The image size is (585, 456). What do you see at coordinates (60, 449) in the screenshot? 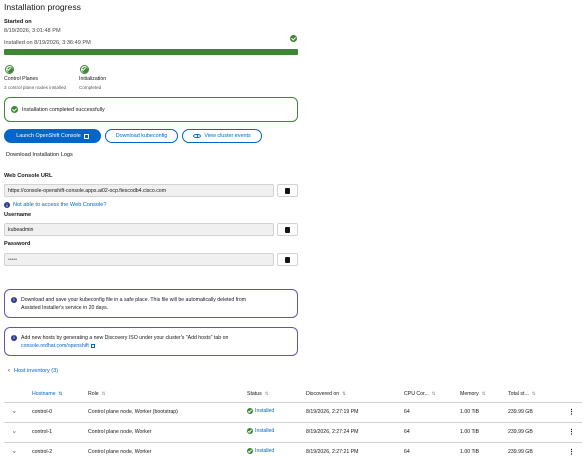
I see `hostname-cell: control-2` at bounding box center [60, 449].